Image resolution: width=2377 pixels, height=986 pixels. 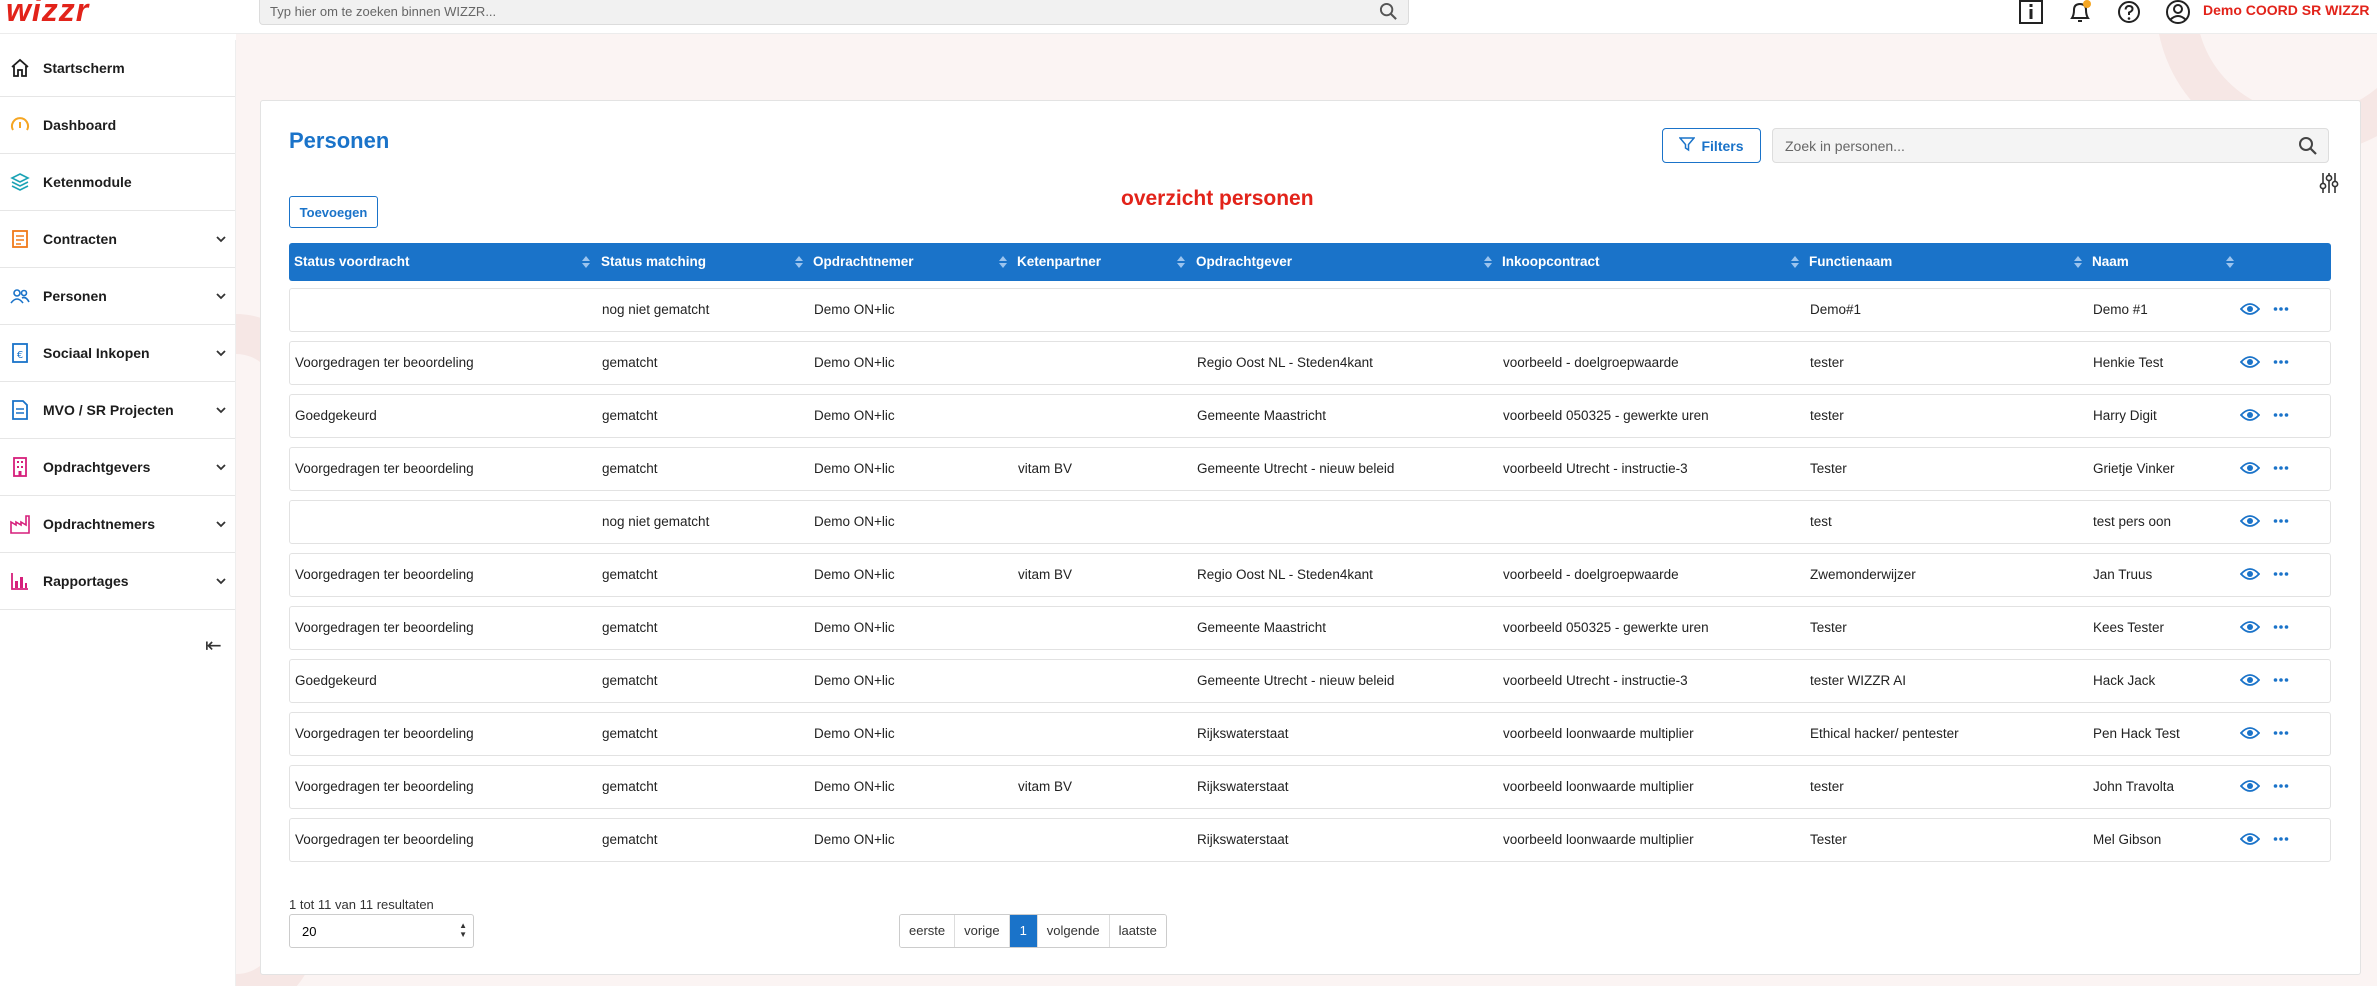 What do you see at coordinates (854, 574) in the screenshot?
I see `cell-opdrachtnemer: Demo ON+lic` at bounding box center [854, 574].